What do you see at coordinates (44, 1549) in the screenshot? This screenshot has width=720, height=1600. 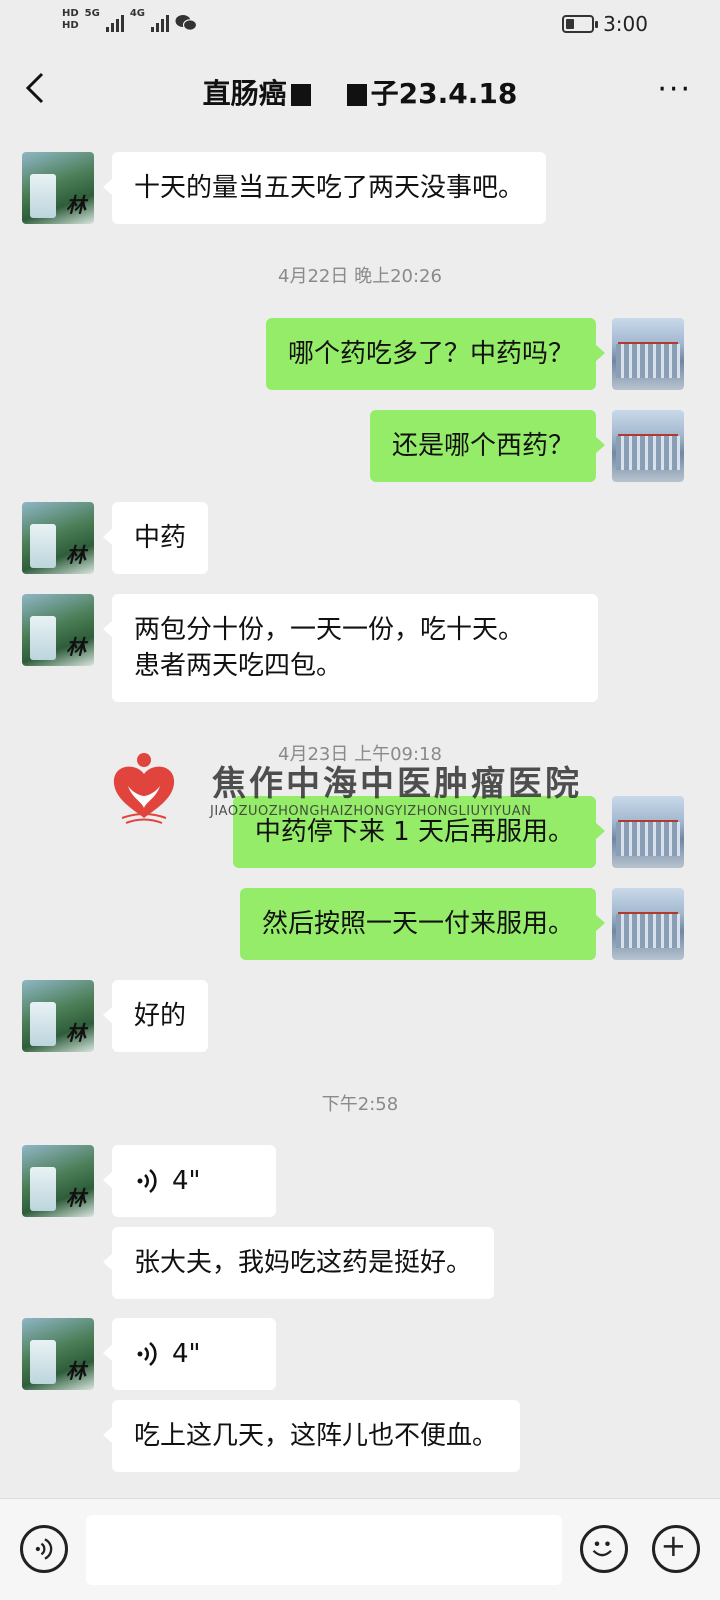 I see `voice-input-icon` at bounding box center [44, 1549].